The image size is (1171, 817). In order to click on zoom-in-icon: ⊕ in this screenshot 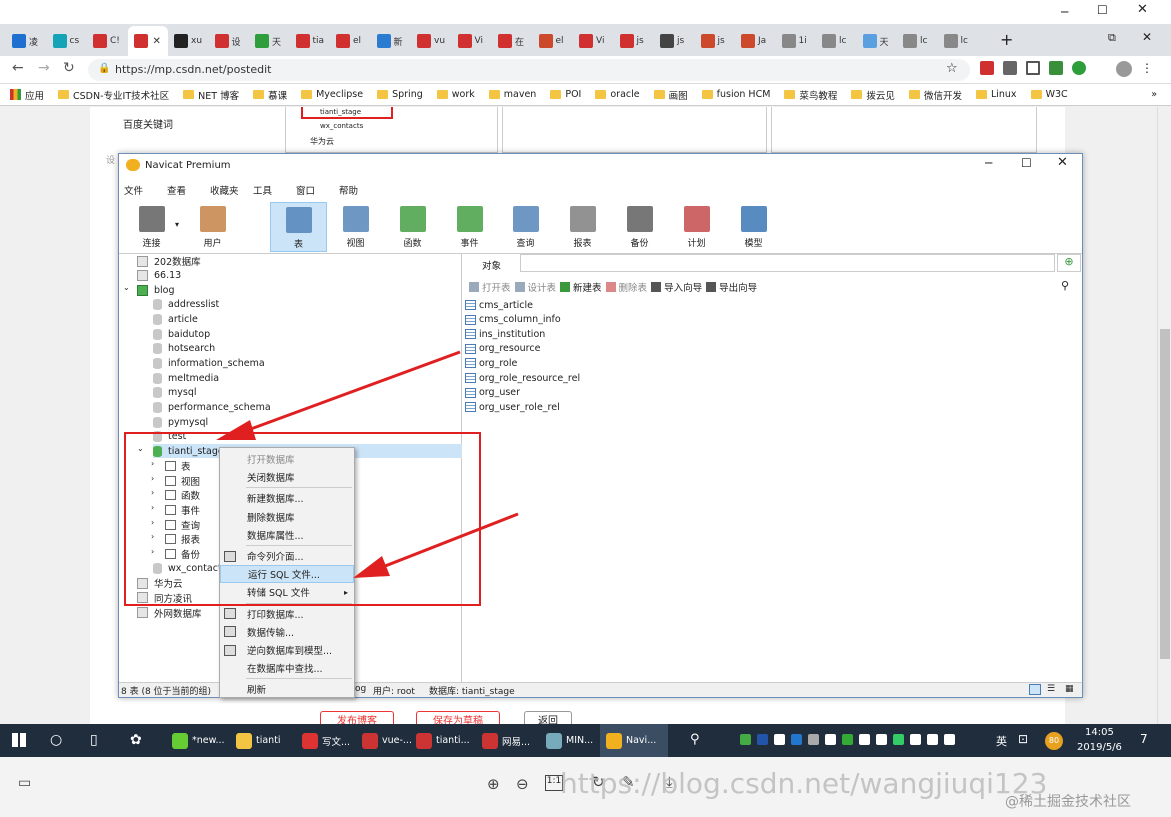, I will do `click(493, 784)`.